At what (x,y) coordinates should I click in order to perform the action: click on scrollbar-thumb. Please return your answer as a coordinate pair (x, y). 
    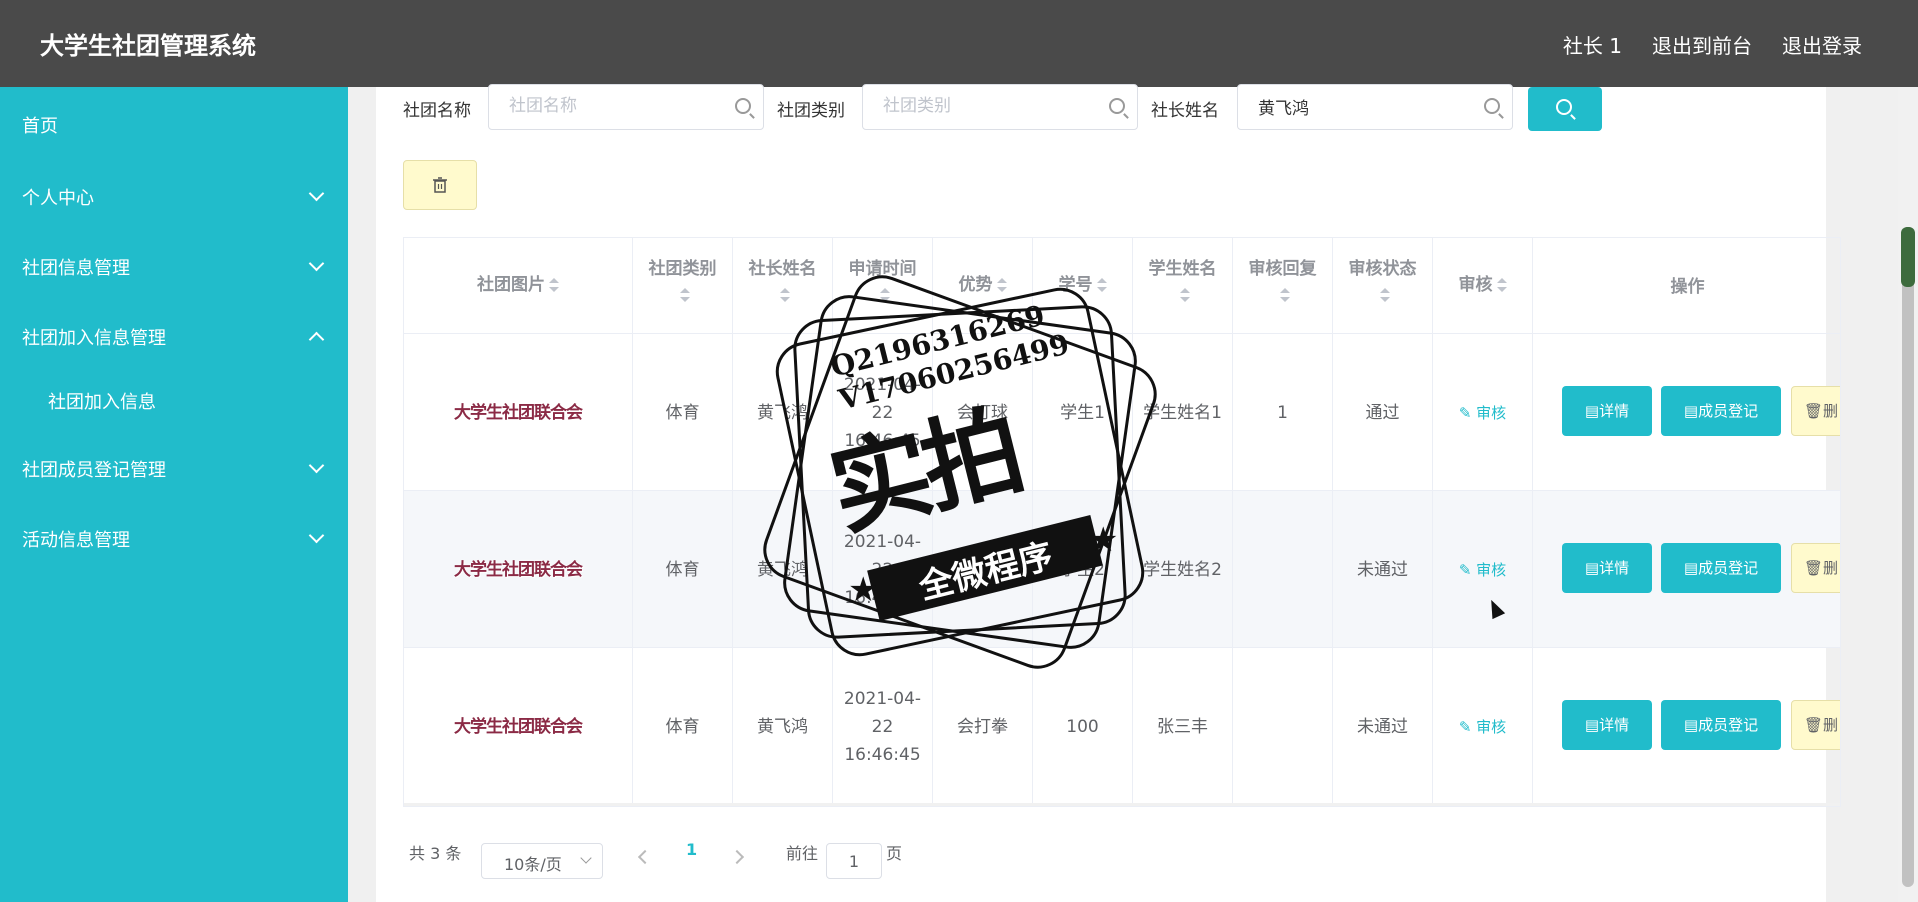
    Looking at the image, I should click on (1908, 557).